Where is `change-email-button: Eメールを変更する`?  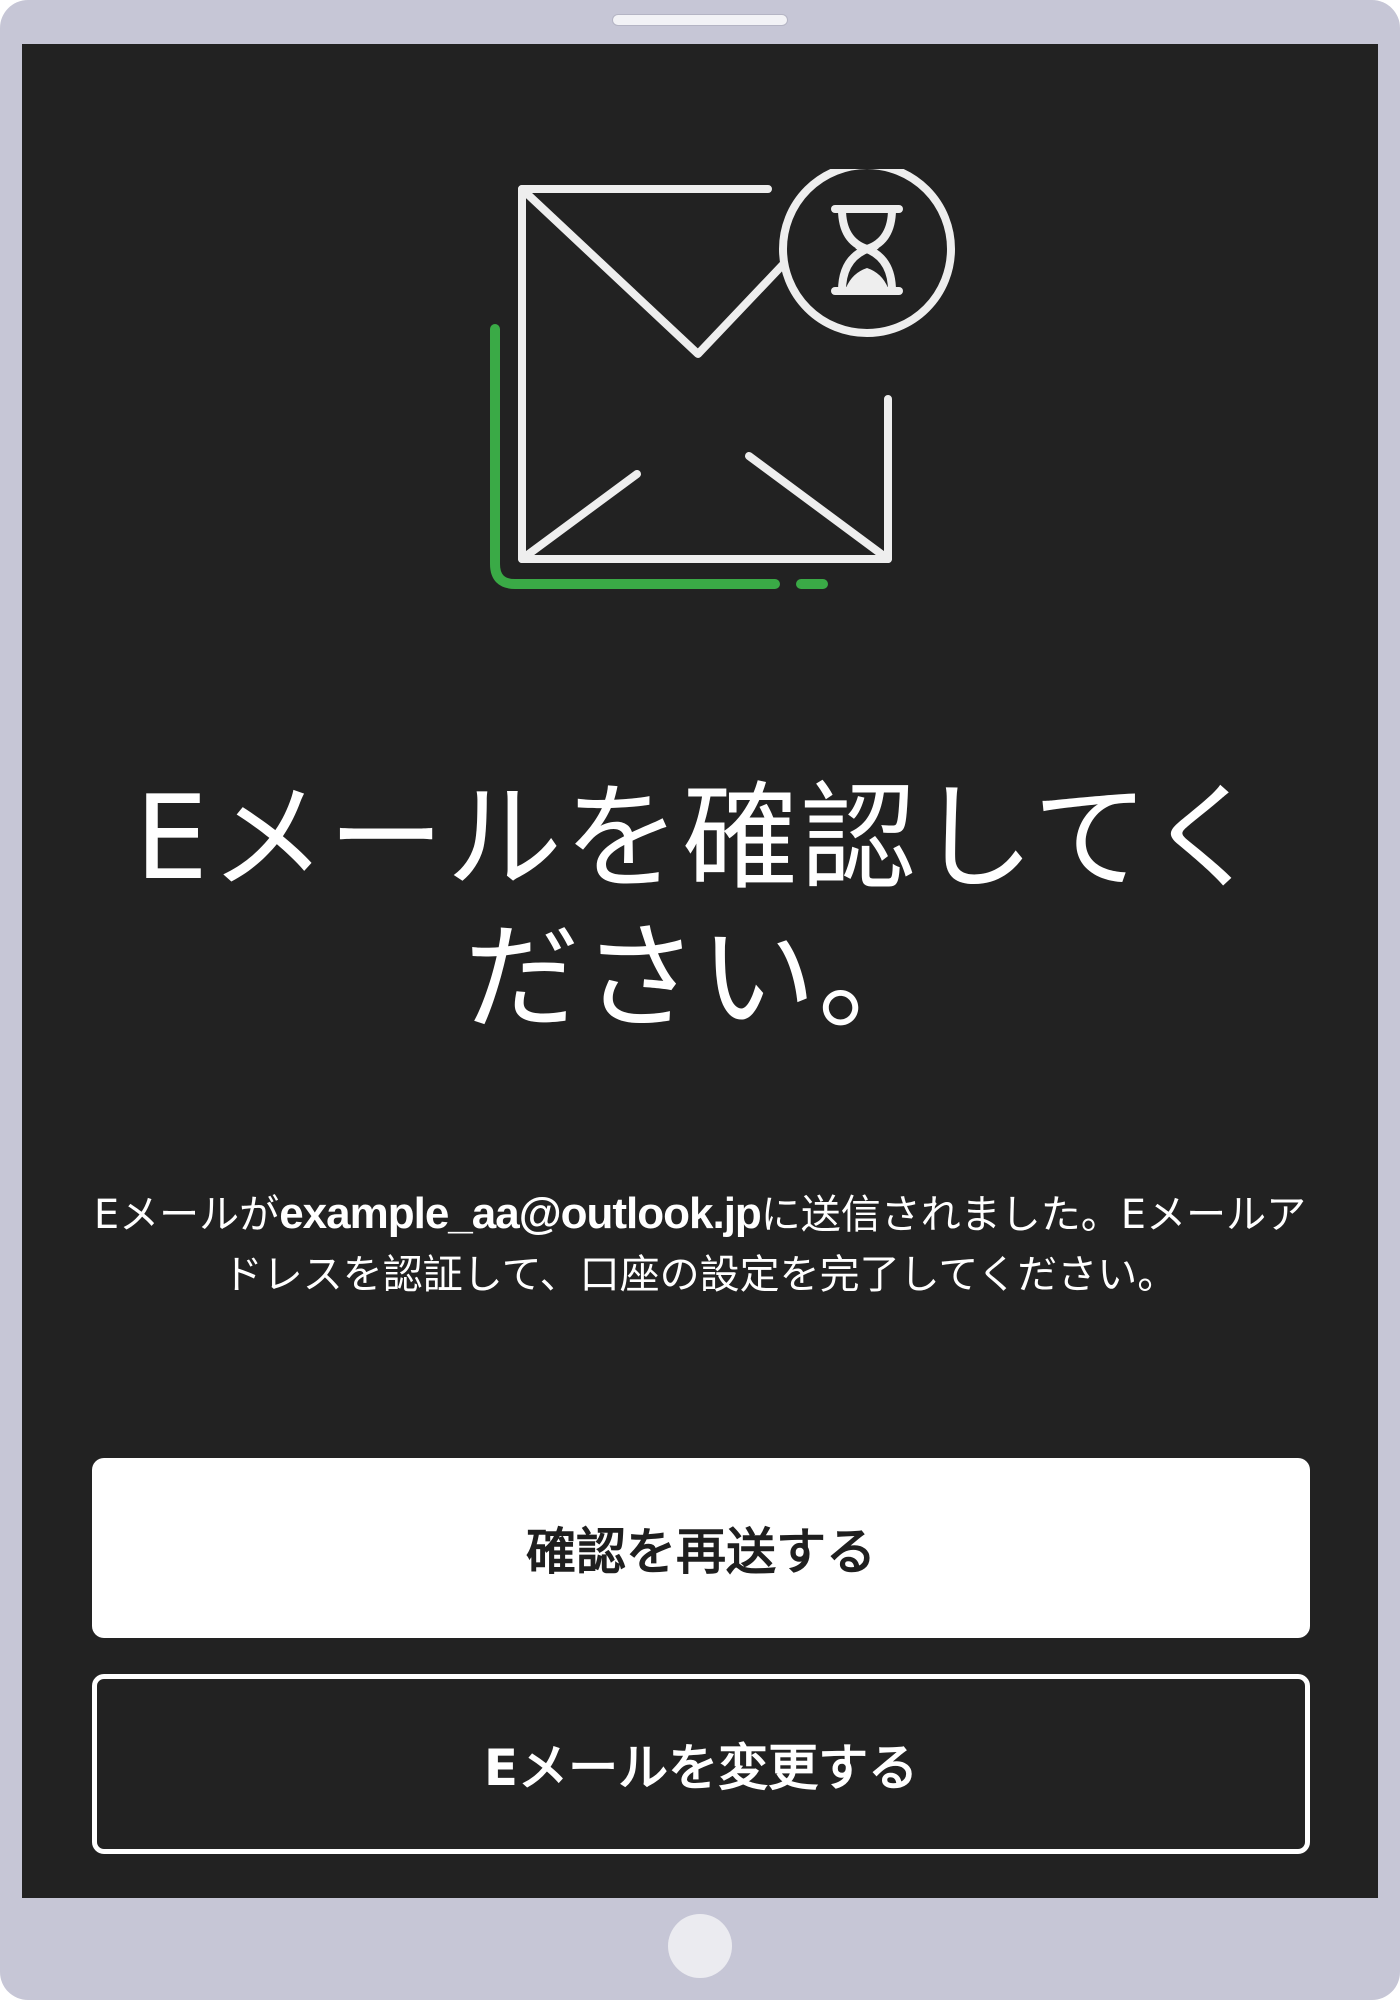
change-email-button: Eメールを変更する is located at coordinates (701, 1764).